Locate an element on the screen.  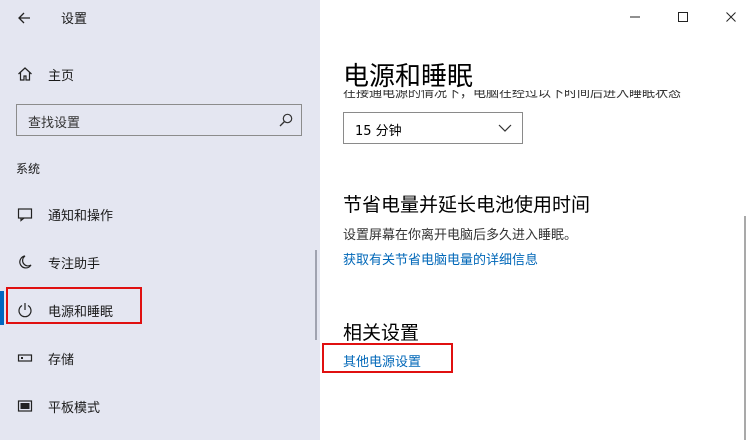
sidebar-item-tablet-mode: 平板模式 is located at coordinates (158, 406).